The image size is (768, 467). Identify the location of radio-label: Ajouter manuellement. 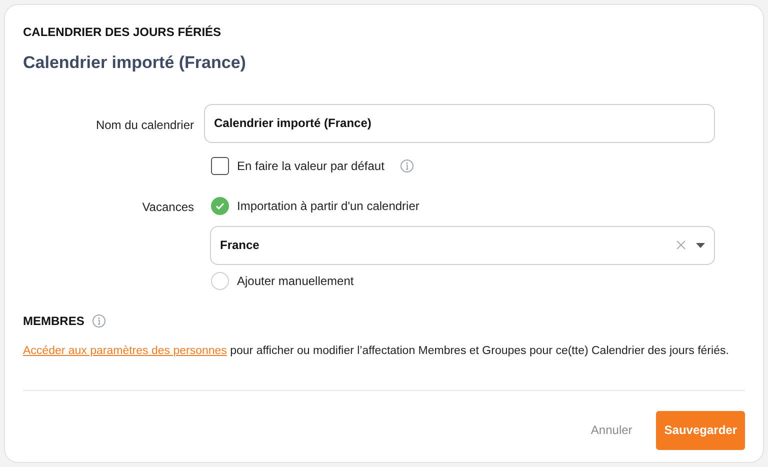
(295, 281).